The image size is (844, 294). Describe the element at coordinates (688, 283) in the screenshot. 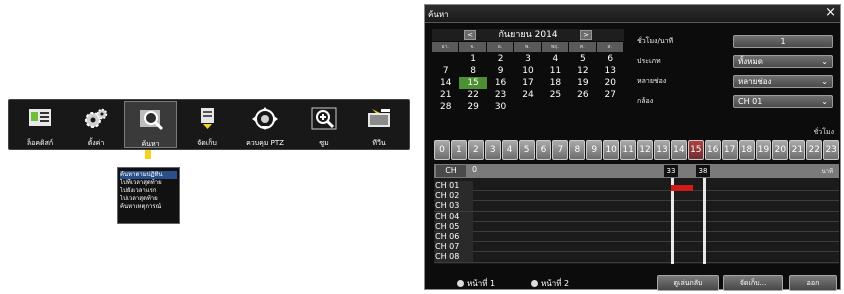

I see `playback-button: ดูเล่นกลับ` at that location.